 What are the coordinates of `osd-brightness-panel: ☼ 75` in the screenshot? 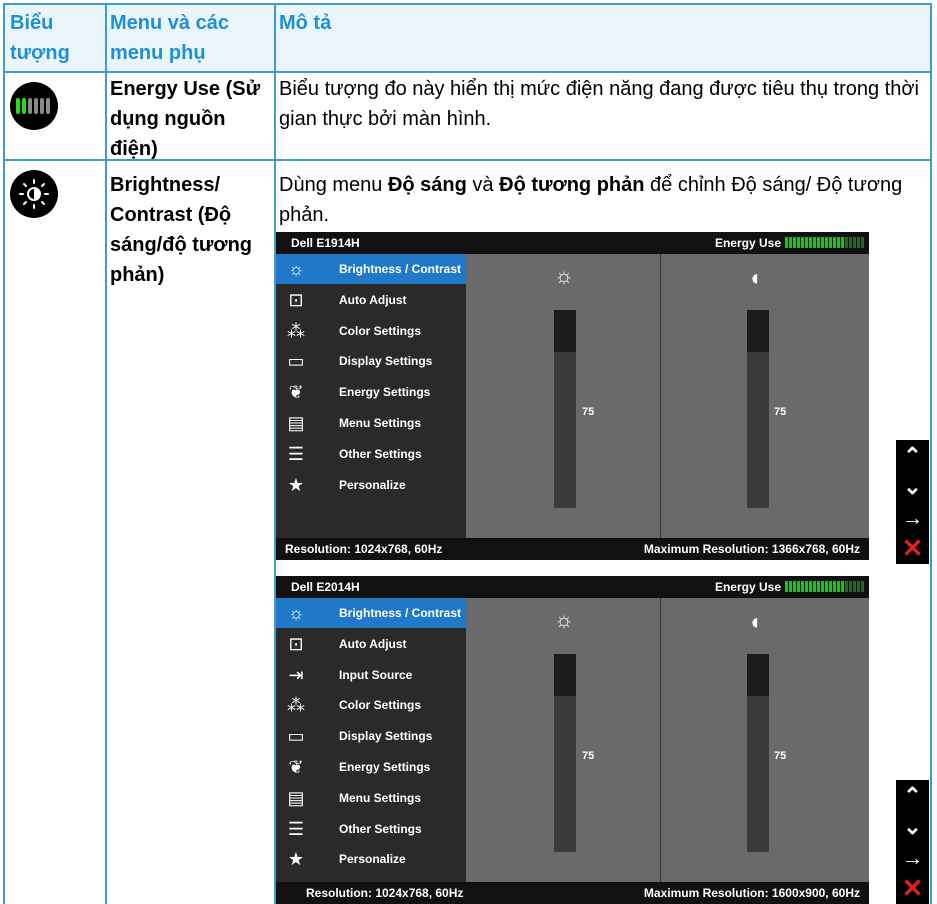 It's located at (563, 396).